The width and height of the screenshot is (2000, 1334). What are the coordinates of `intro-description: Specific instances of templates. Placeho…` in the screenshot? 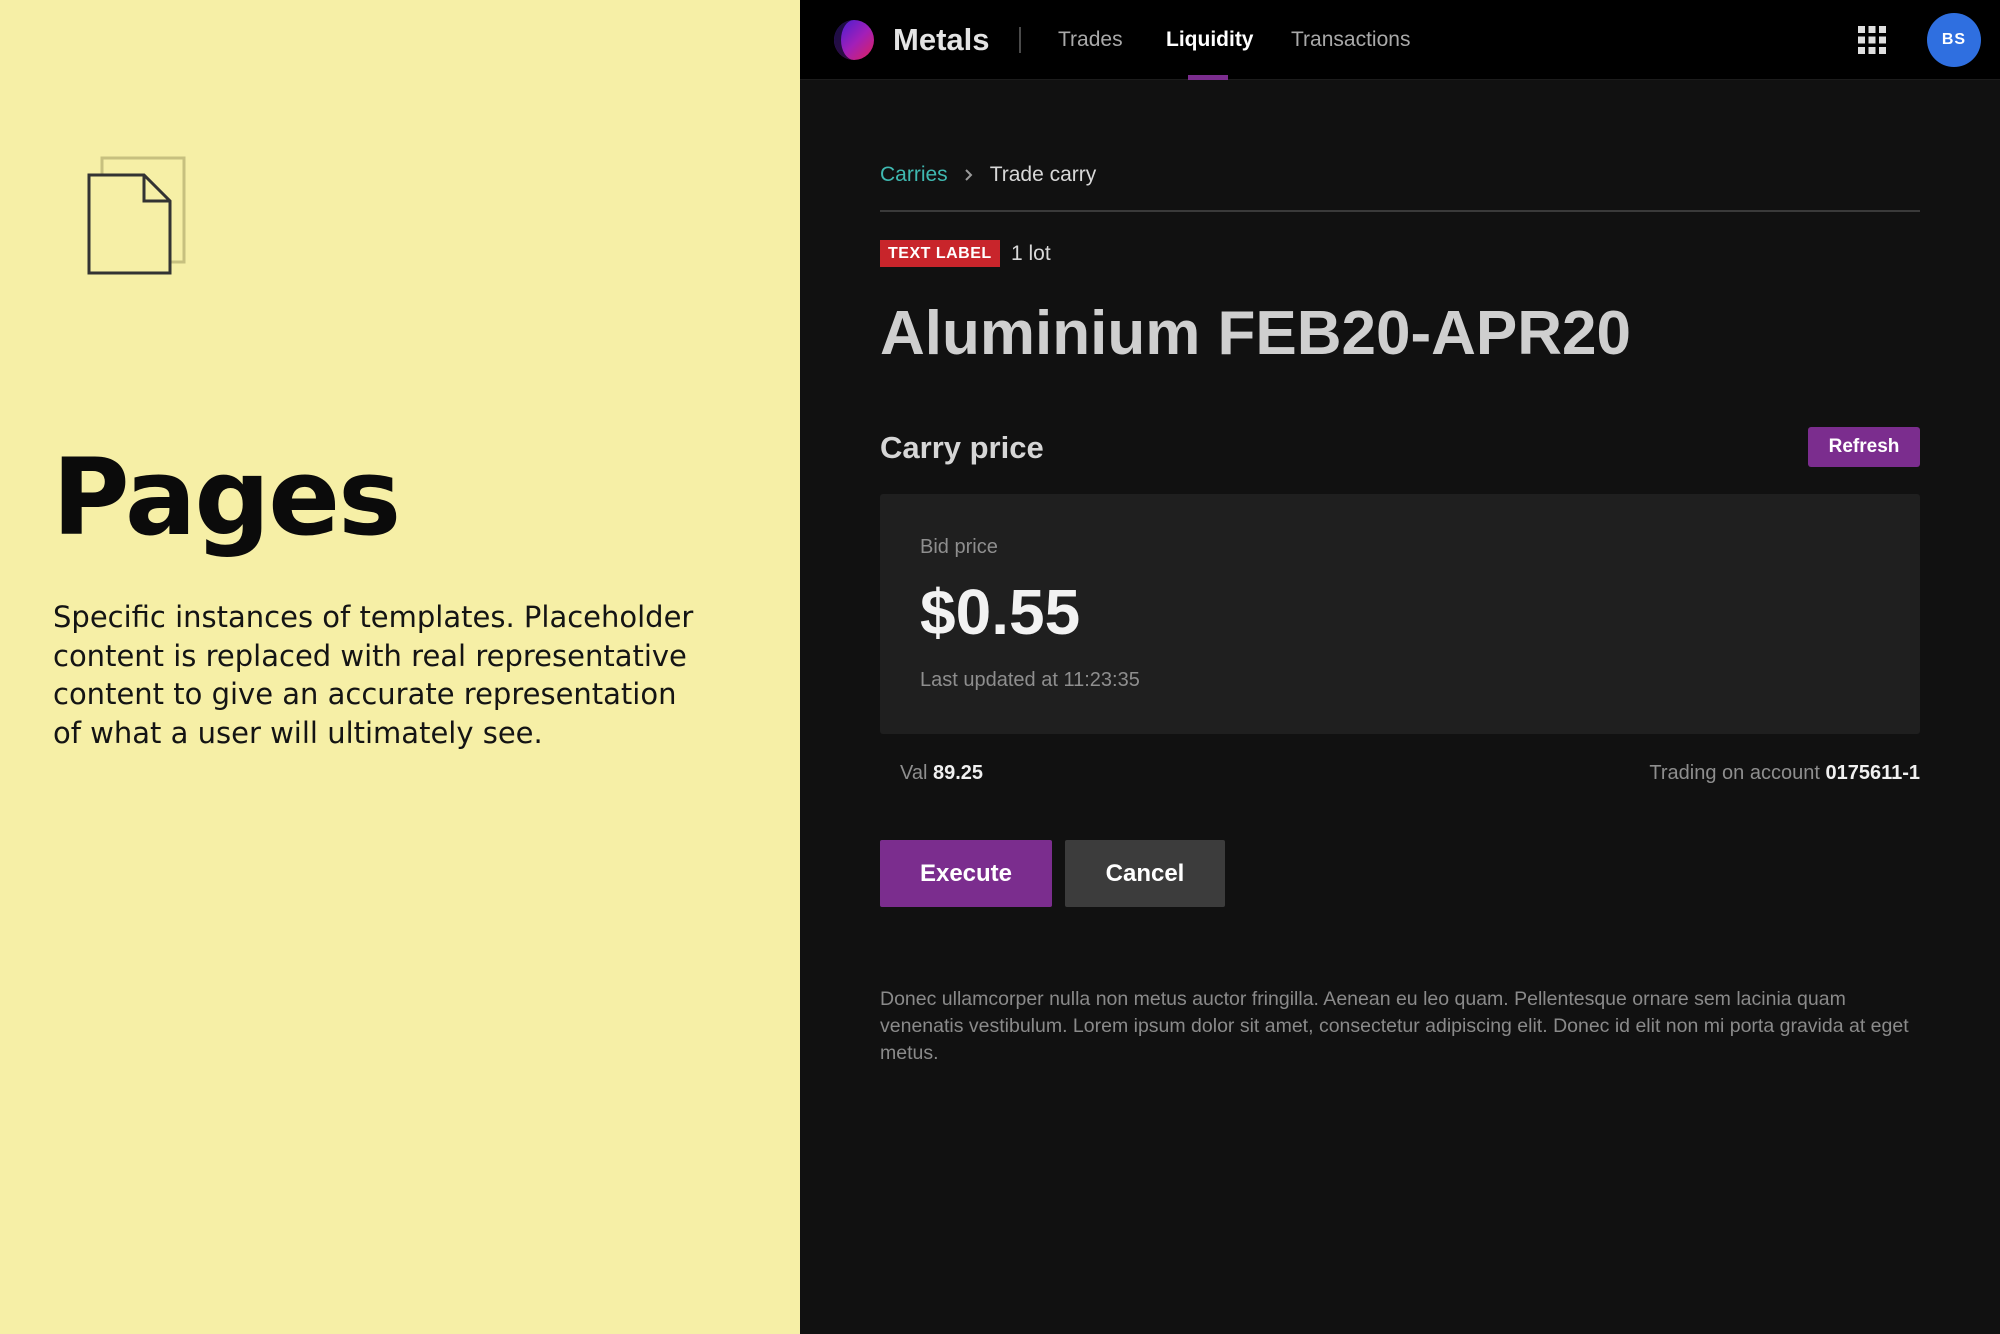 It's located at (373, 675).